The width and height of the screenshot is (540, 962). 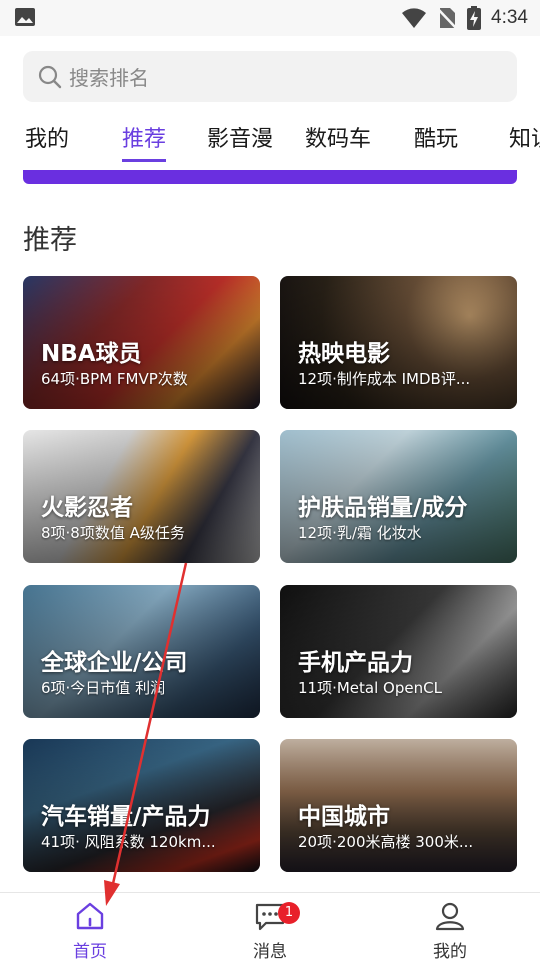 What do you see at coordinates (47, 142) in the screenshot?
I see `tab-mine: 我的` at bounding box center [47, 142].